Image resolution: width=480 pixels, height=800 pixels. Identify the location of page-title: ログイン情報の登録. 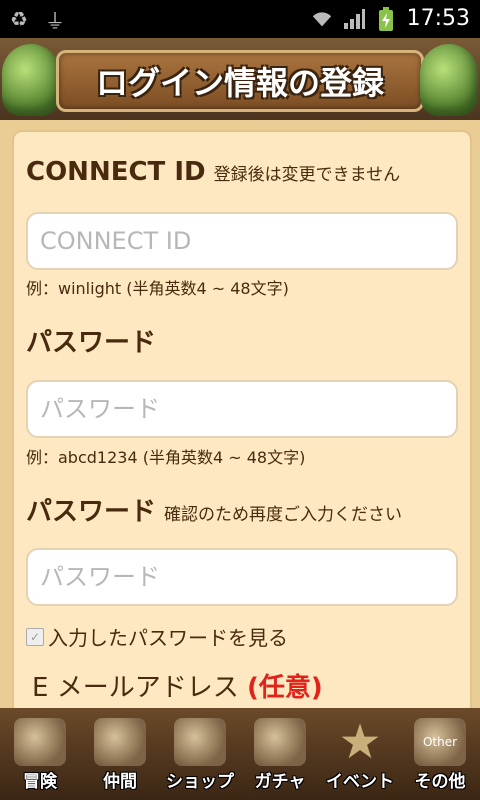
(239, 83).